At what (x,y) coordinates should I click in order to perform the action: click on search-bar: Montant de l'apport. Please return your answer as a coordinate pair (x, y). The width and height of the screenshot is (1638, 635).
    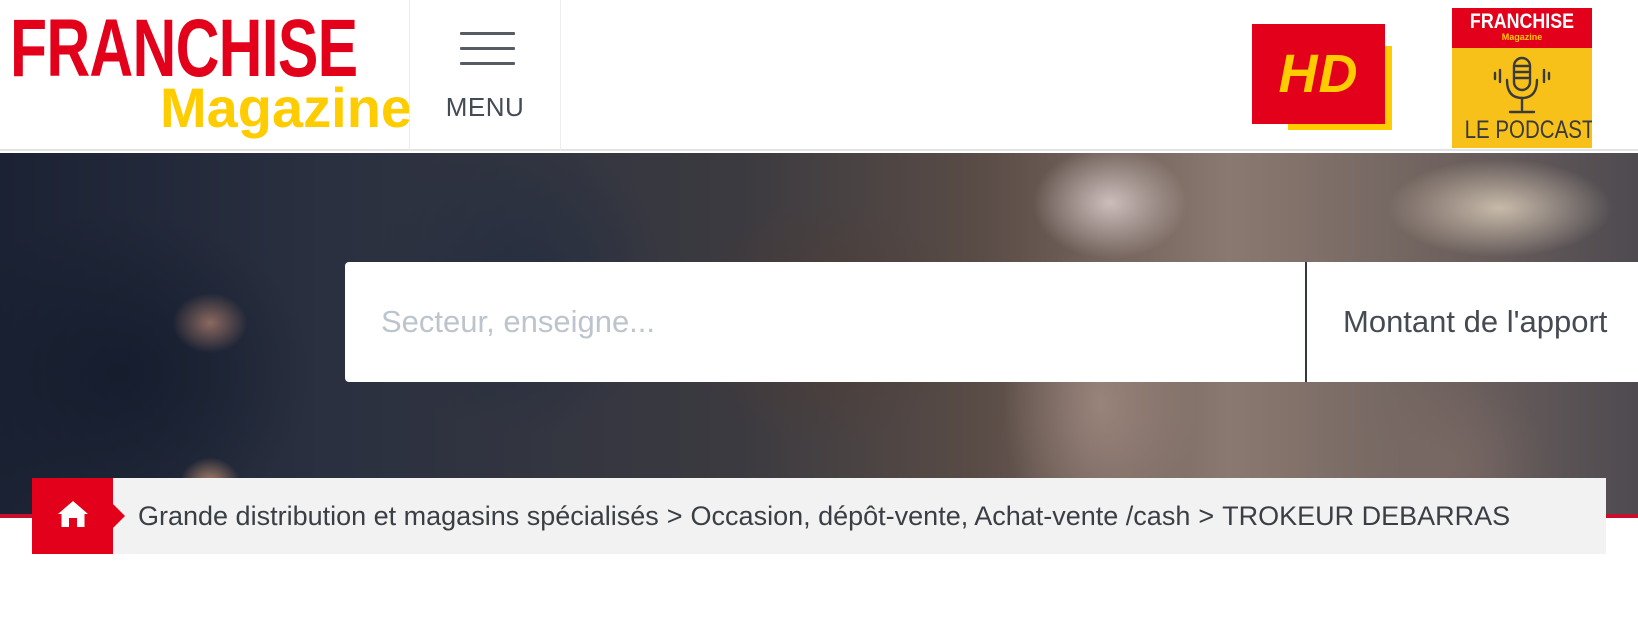
    Looking at the image, I should click on (991, 322).